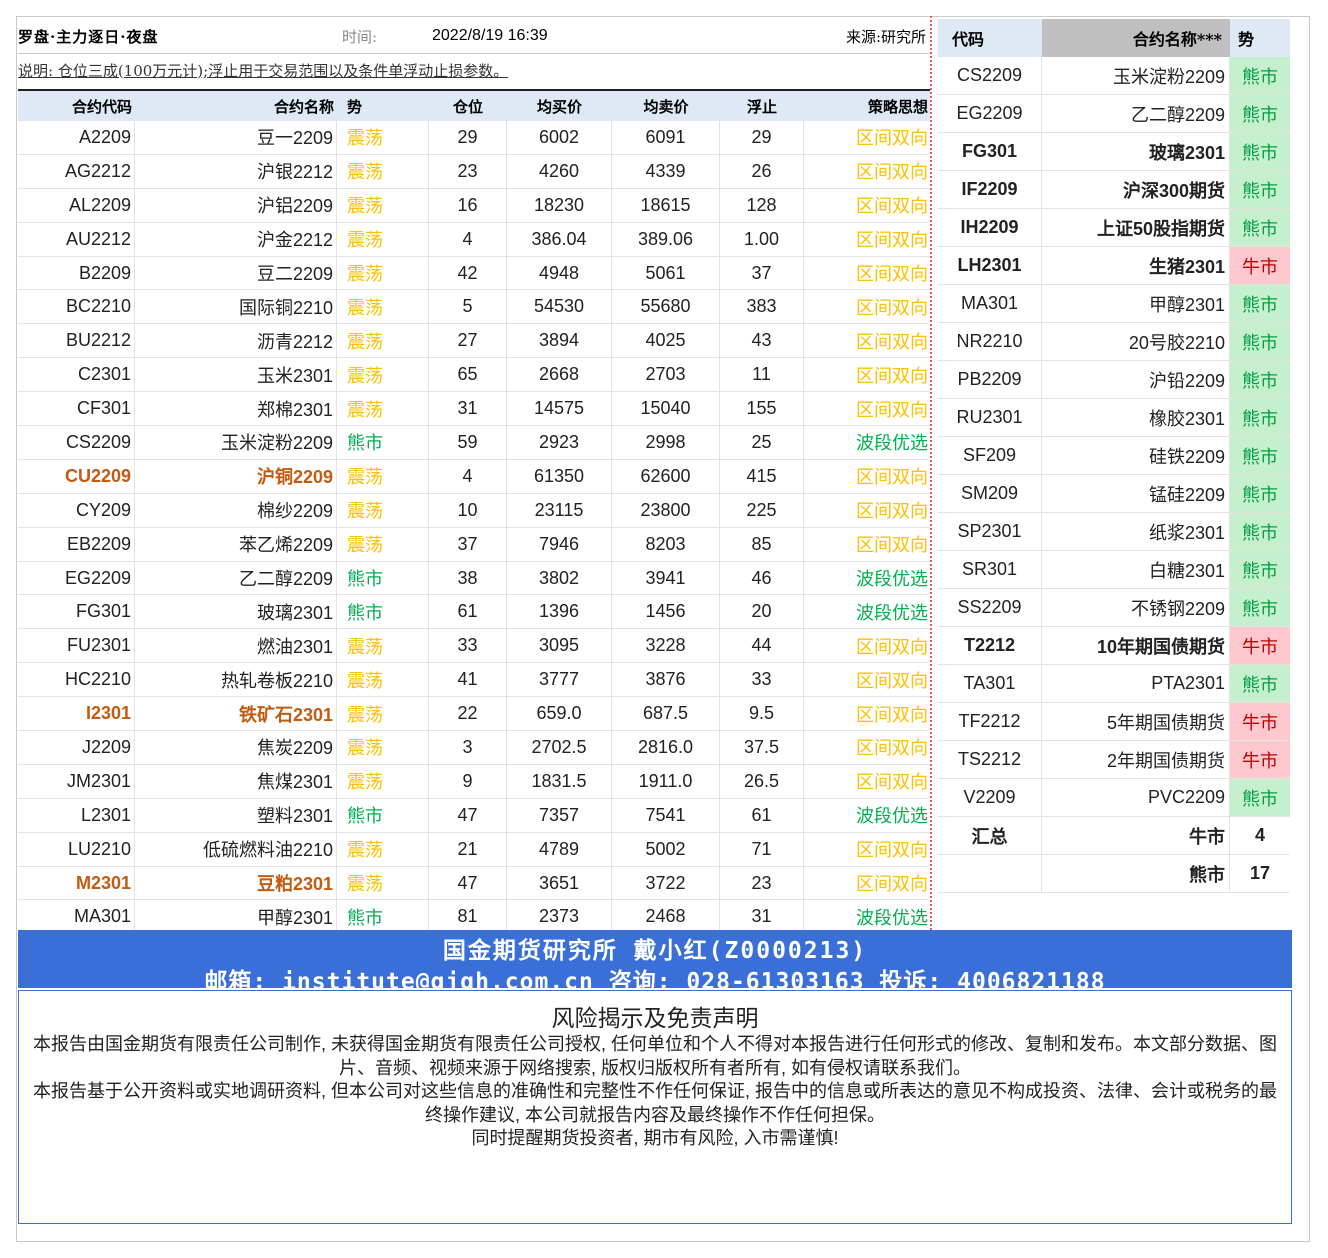 Image resolution: width=1328 pixels, height=1258 pixels. Describe the element at coordinates (559, 612) in the screenshot. I see `cell-avg-buy: 1396` at that location.